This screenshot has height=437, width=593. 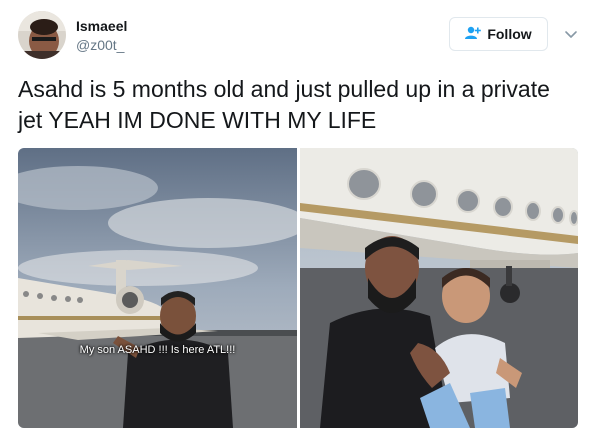 What do you see at coordinates (571, 34) in the screenshot?
I see `chevron-down-icon` at bounding box center [571, 34].